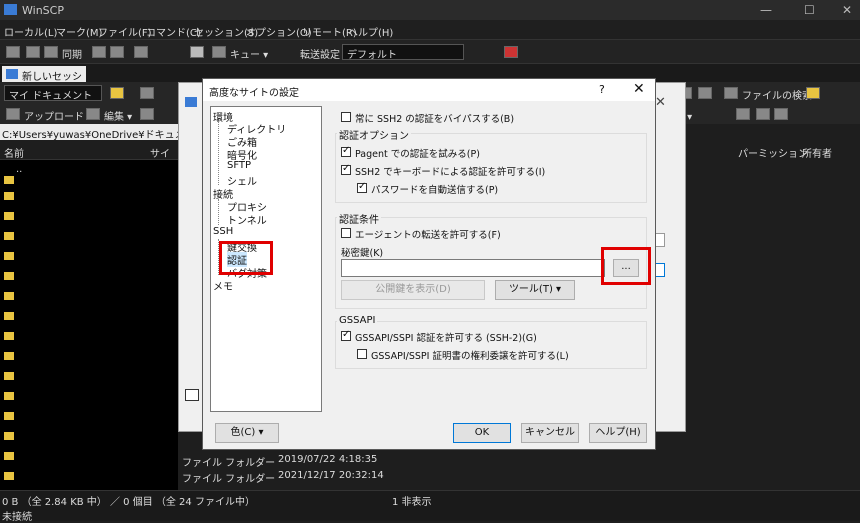 This screenshot has height=523, width=860. What do you see at coordinates (117, 93) in the screenshot?
I see `open-folder-icon` at bounding box center [117, 93].